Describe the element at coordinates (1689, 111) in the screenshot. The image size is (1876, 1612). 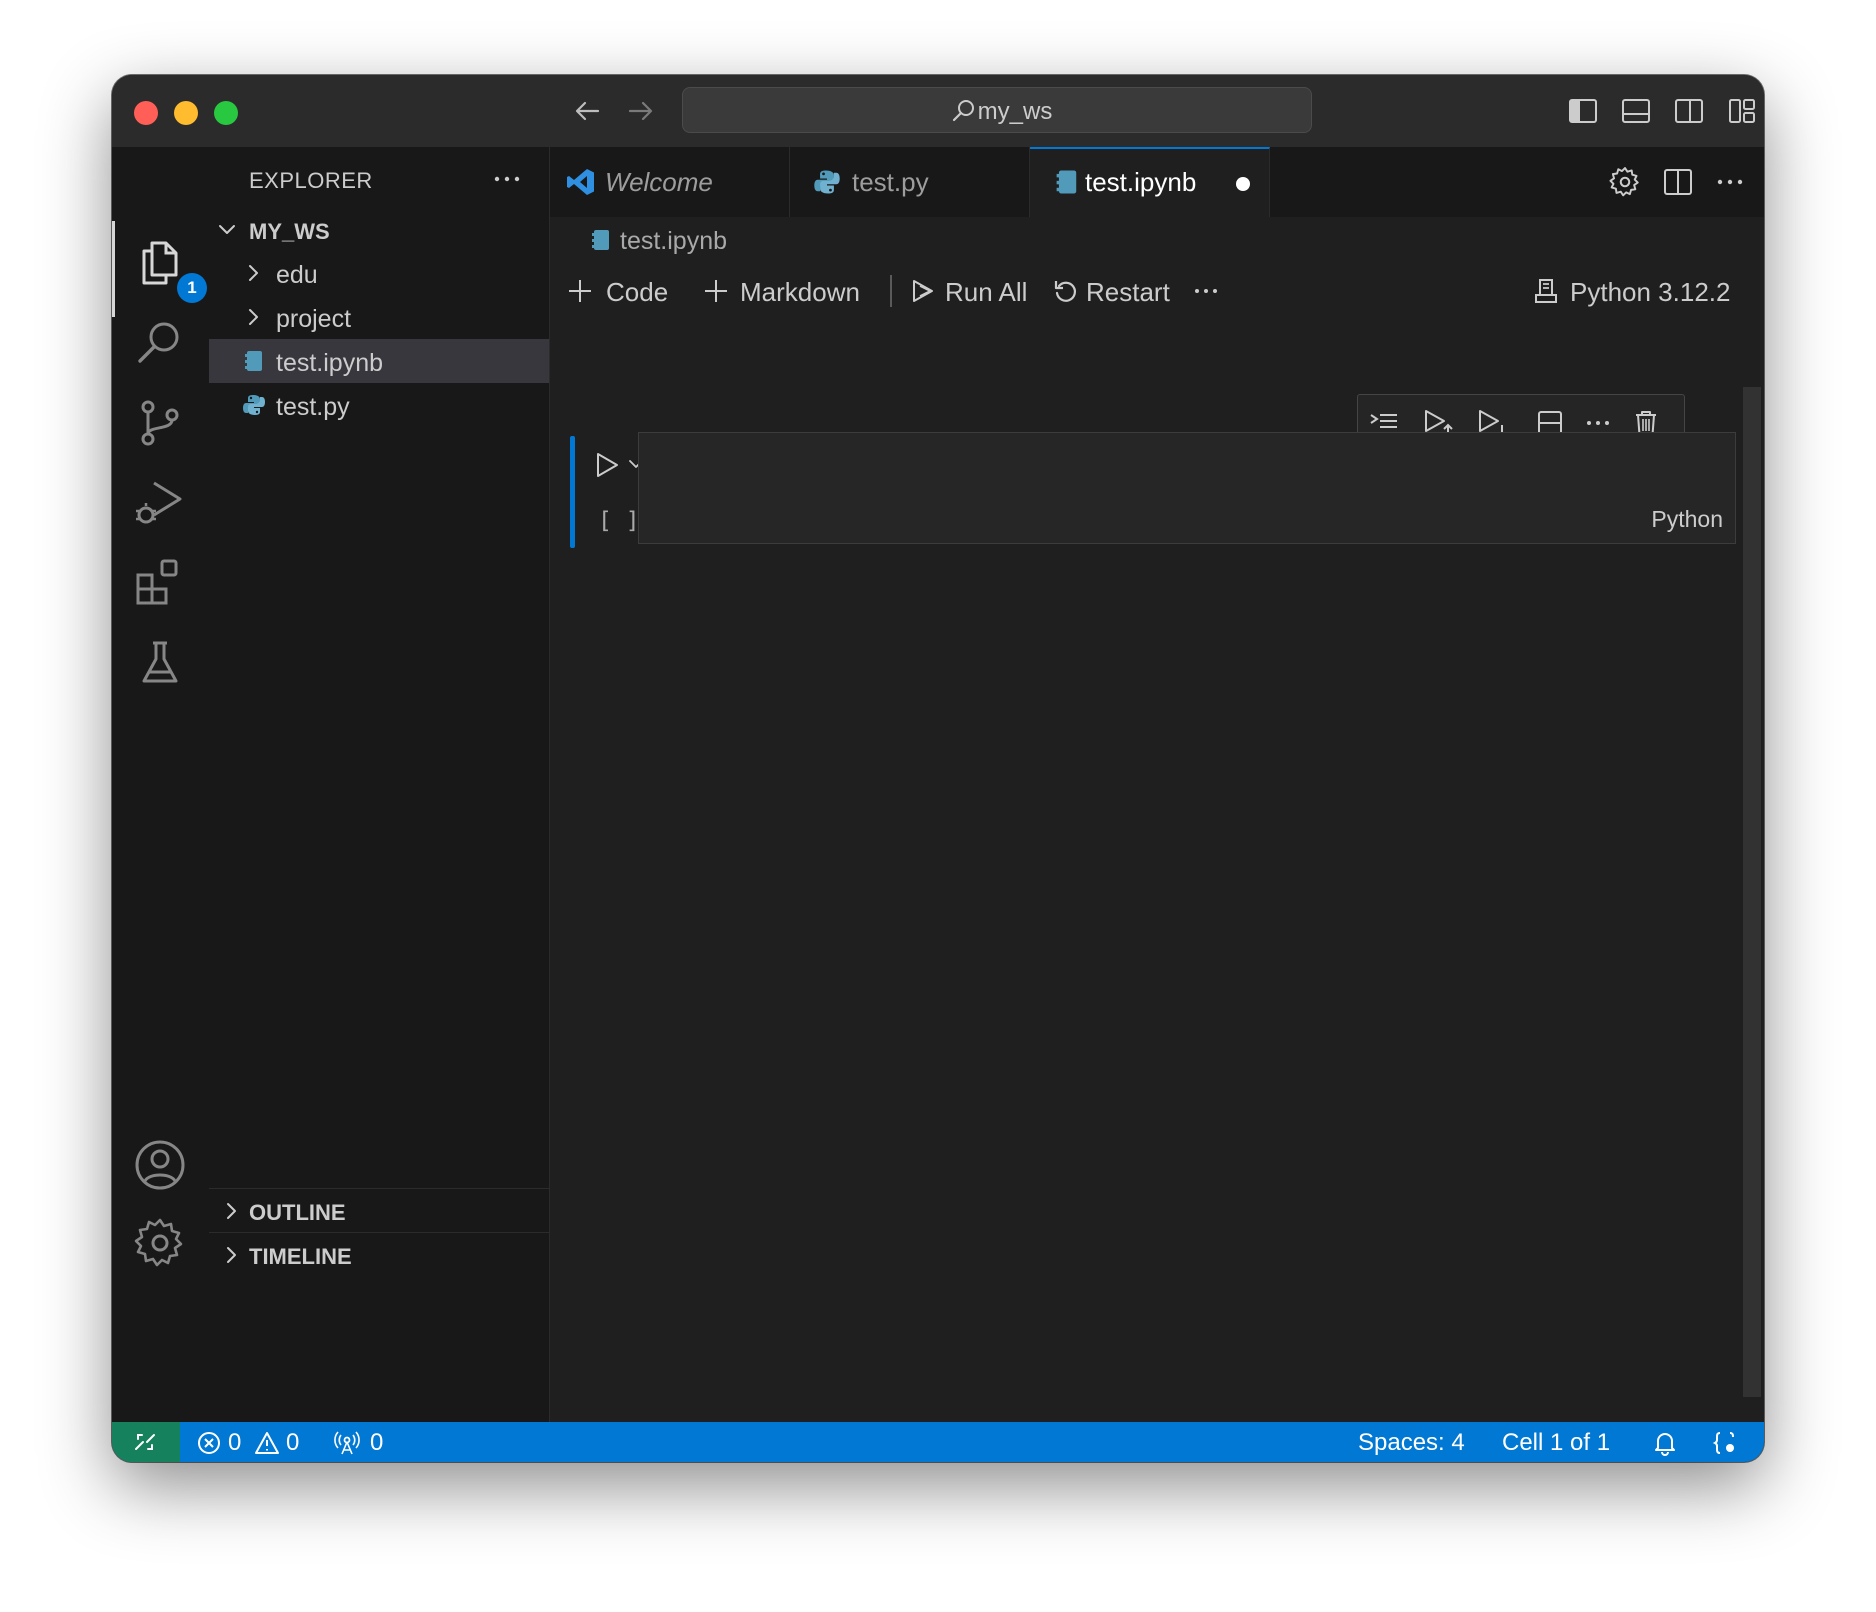
I see `toggle-secondary-sidebar-icon` at that location.